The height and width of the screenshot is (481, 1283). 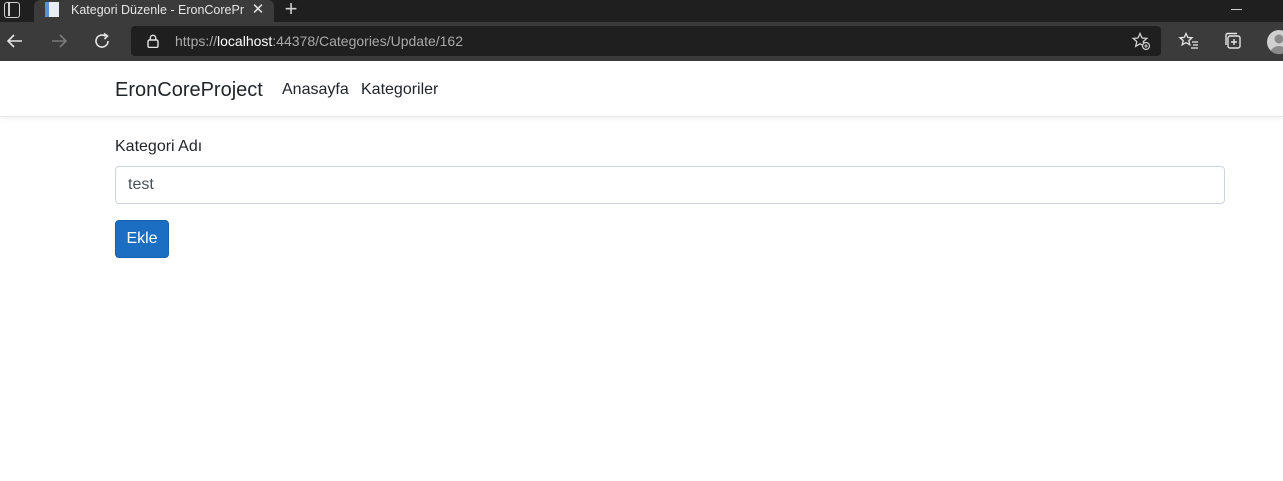 I want to click on collections-icon, so click(x=1233, y=41).